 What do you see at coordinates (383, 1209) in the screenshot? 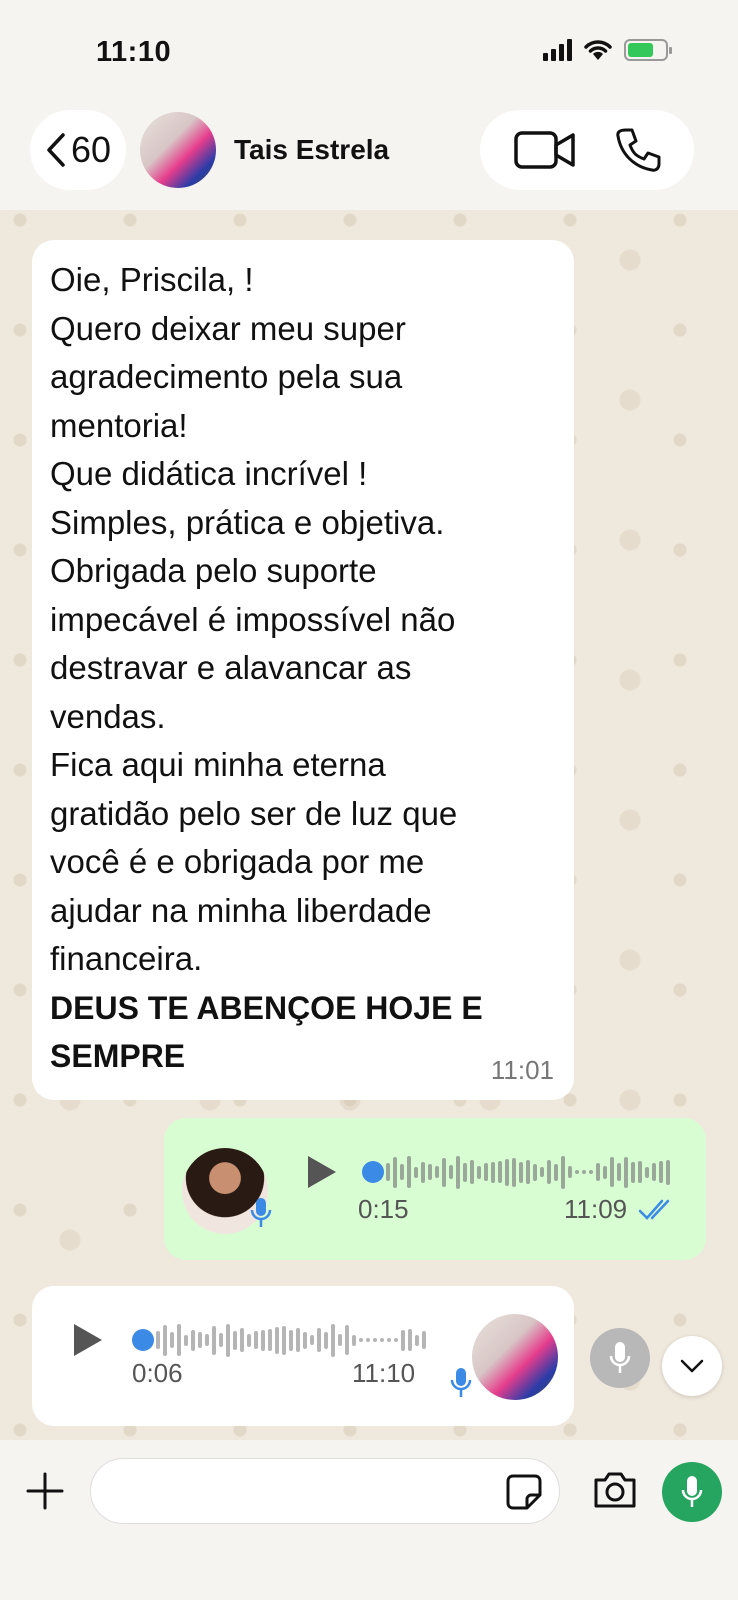
I see `voice-duration: 0:15` at bounding box center [383, 1209].